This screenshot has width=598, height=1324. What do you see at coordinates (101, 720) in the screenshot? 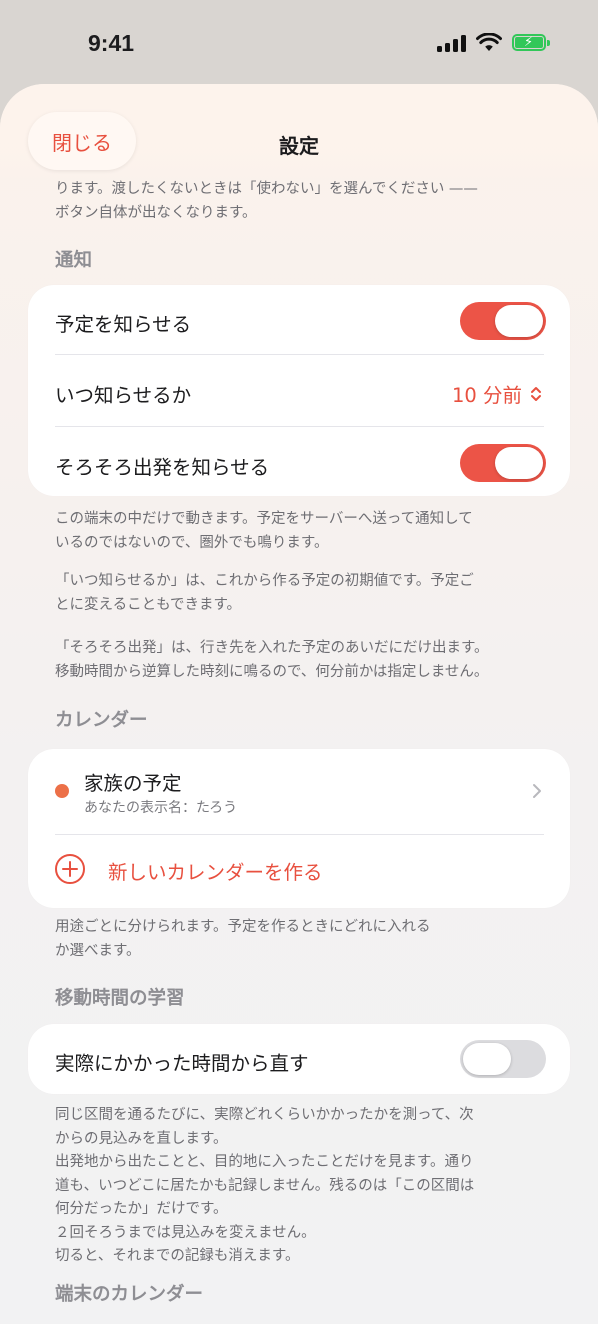
I see `section-header-calendars: カレンダー` at bounding box center [101, 720].